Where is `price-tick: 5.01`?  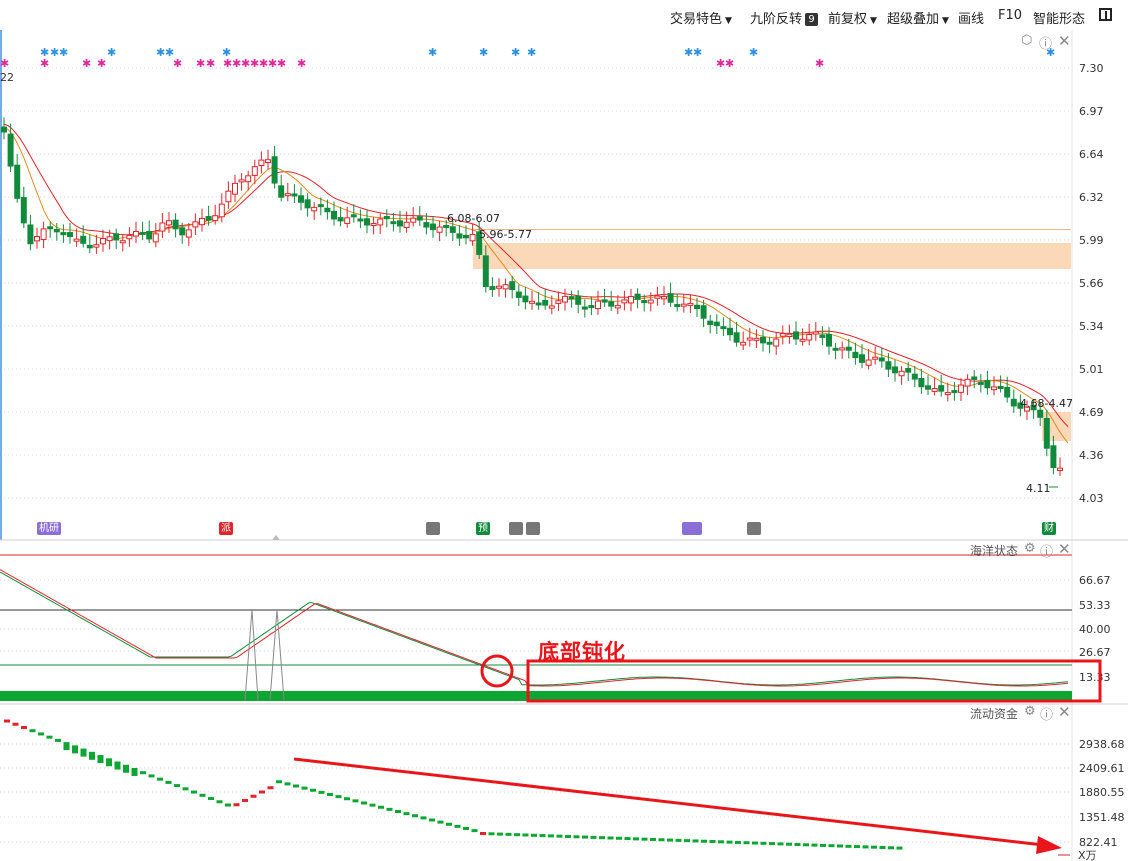 price-tick: 5.01 is located at coordinates (1091, 369).